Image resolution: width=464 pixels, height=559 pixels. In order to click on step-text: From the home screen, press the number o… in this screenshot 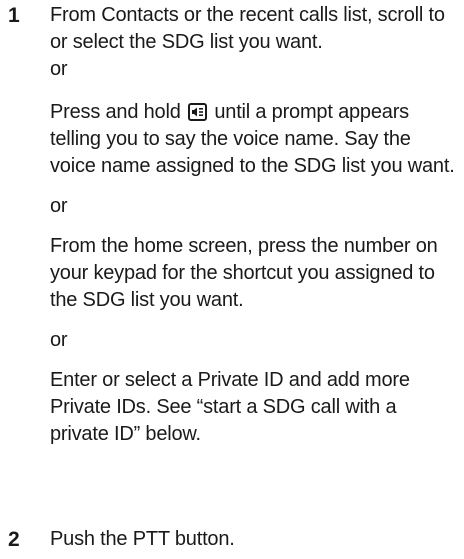, I will do `click(244, 273)`.